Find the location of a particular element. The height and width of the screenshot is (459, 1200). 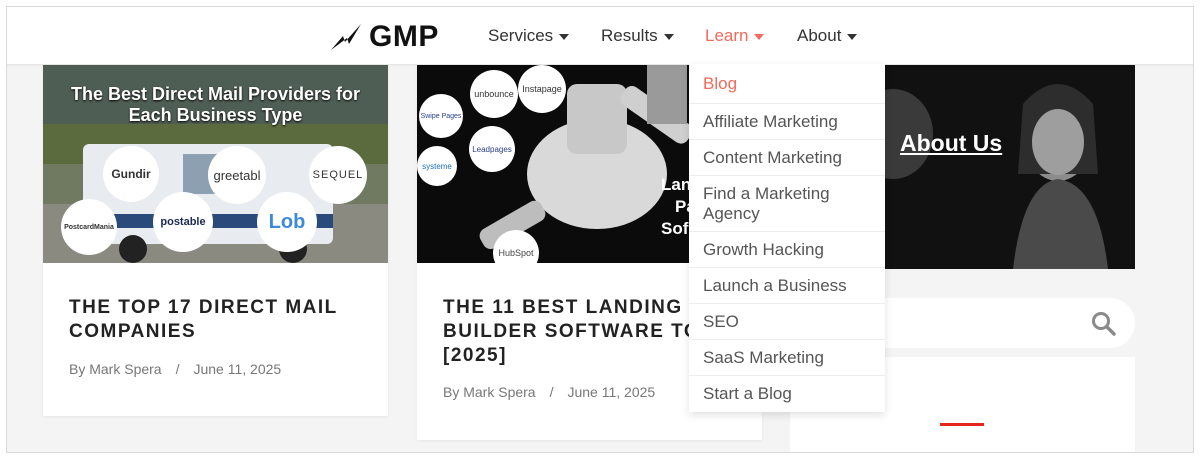

logo-bubble: unbounce is located at coordinates (494, 94).